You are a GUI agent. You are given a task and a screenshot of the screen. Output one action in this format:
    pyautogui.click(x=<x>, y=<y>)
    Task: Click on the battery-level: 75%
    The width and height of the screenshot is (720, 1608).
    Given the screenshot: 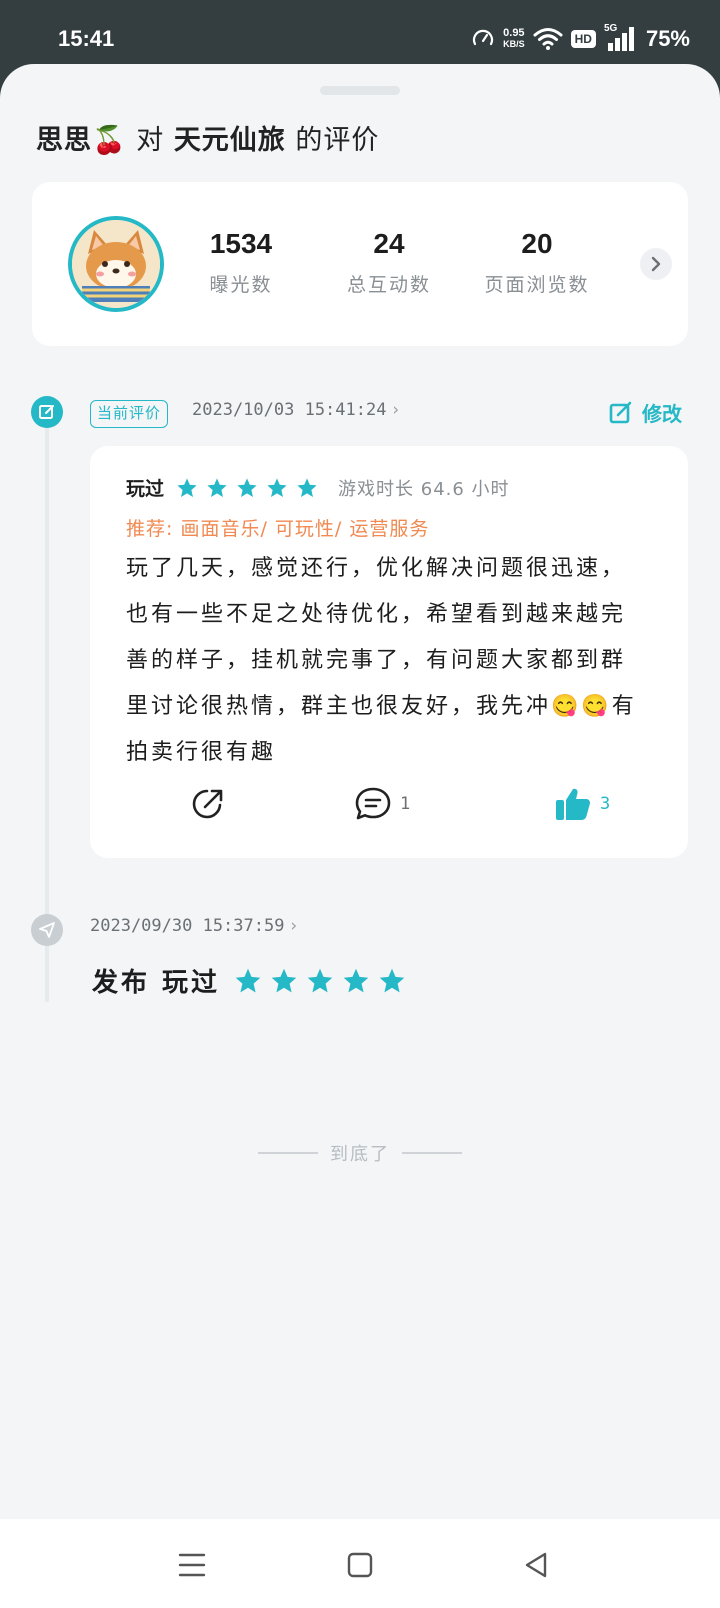 What is the action you would take?
    pyautogui.click(x=667, y=38)
    